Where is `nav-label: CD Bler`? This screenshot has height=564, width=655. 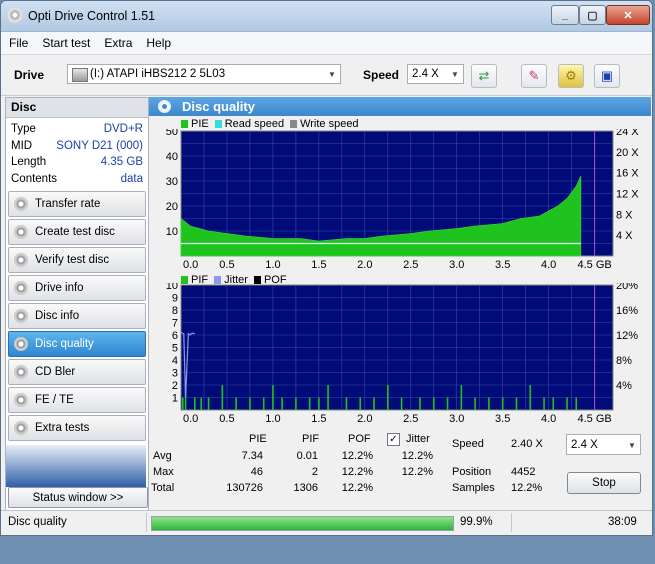 nav-label: CD Bler is located at coordinates (55, 372).